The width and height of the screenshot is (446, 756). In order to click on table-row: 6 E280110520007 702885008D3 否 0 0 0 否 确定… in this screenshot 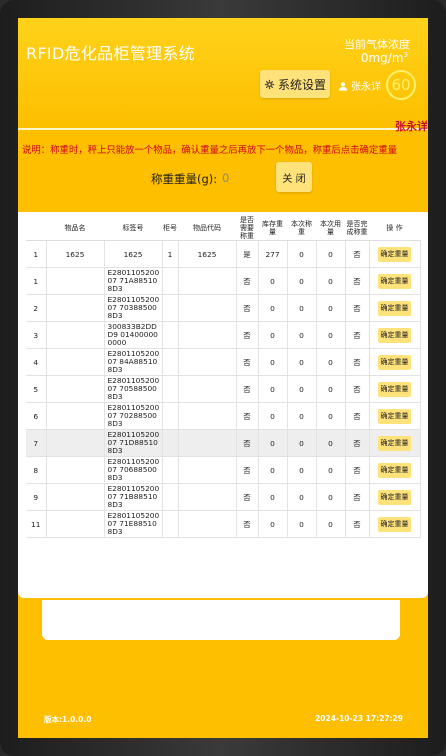, I will do `click(223, 416)`.